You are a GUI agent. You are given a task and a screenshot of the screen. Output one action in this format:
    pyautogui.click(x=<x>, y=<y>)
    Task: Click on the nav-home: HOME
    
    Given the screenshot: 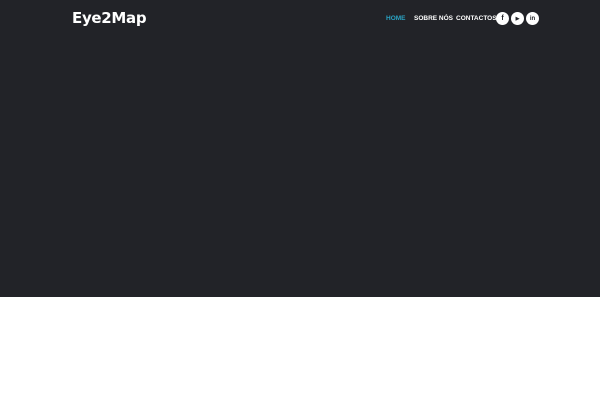 What is the action you would take?
    pyautogui.click(x=396, y=18)
    